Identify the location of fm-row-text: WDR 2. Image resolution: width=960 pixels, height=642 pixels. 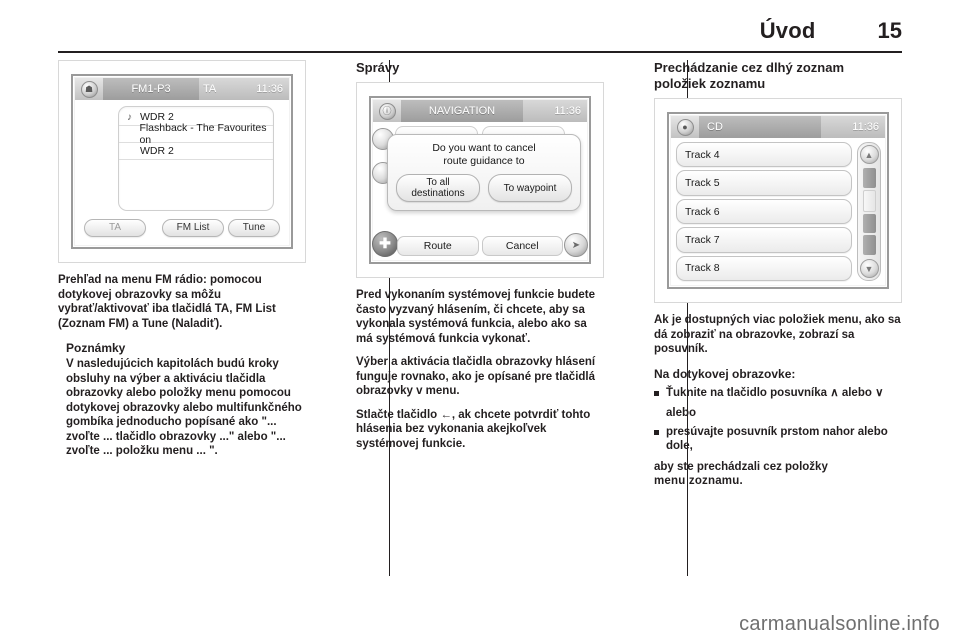
(157, 151).